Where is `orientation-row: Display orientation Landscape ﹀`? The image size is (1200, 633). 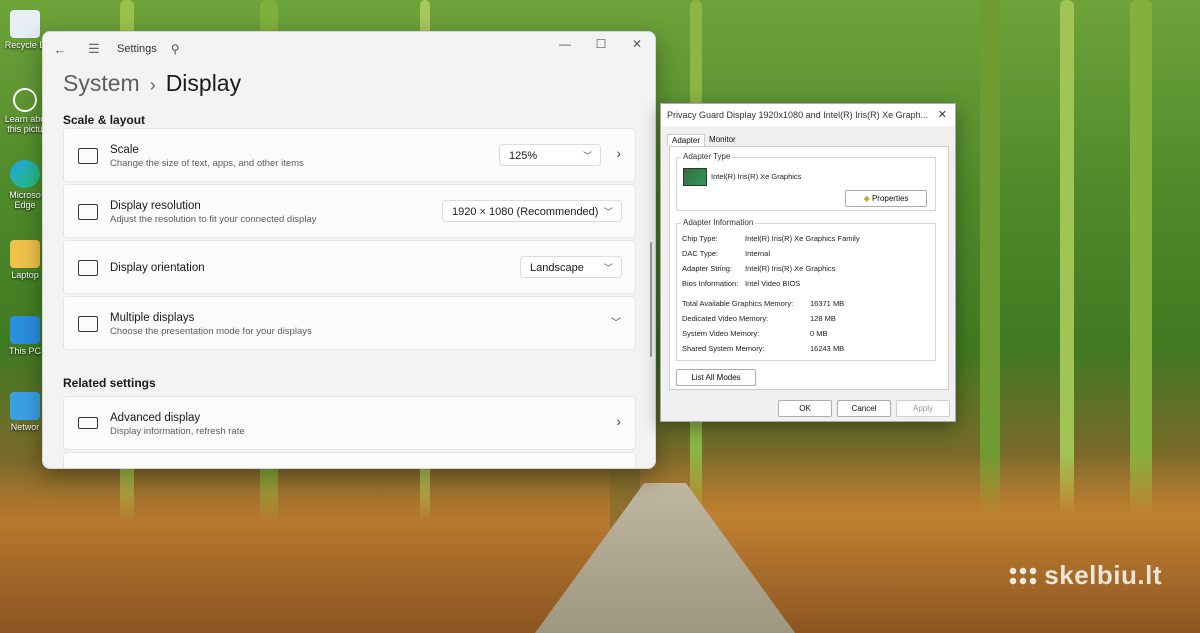 orientation-row: Display orientation Landscape ﹀ is located at coordinates (349, 267).